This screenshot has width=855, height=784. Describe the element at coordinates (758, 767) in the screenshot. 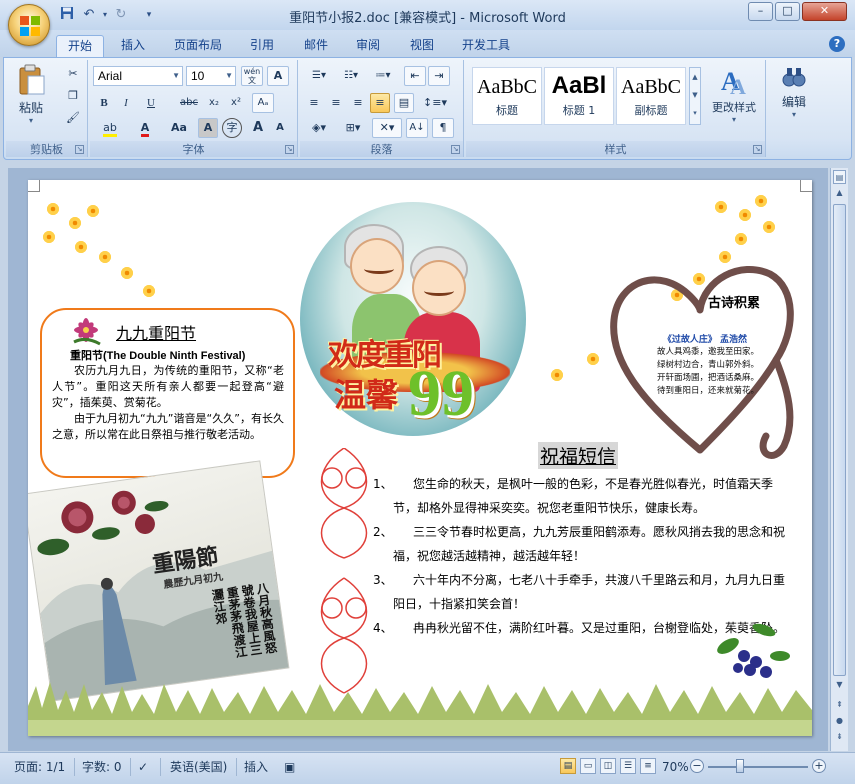

I see `zoom-slider` at that location.